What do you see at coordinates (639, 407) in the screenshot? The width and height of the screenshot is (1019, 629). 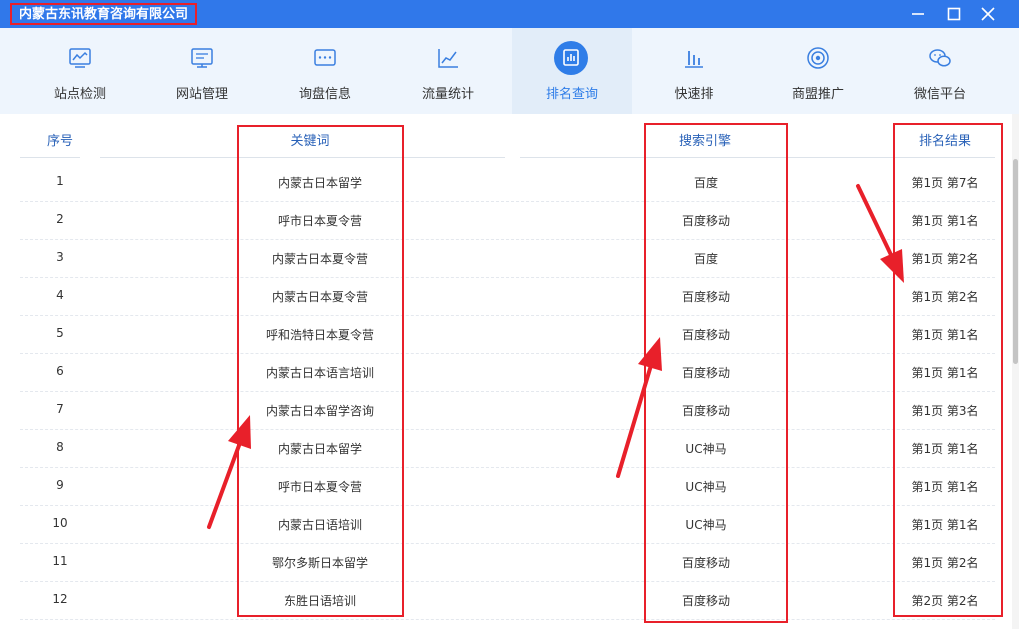 I see `arrow-to-engine` at bounding box center [639, 407].